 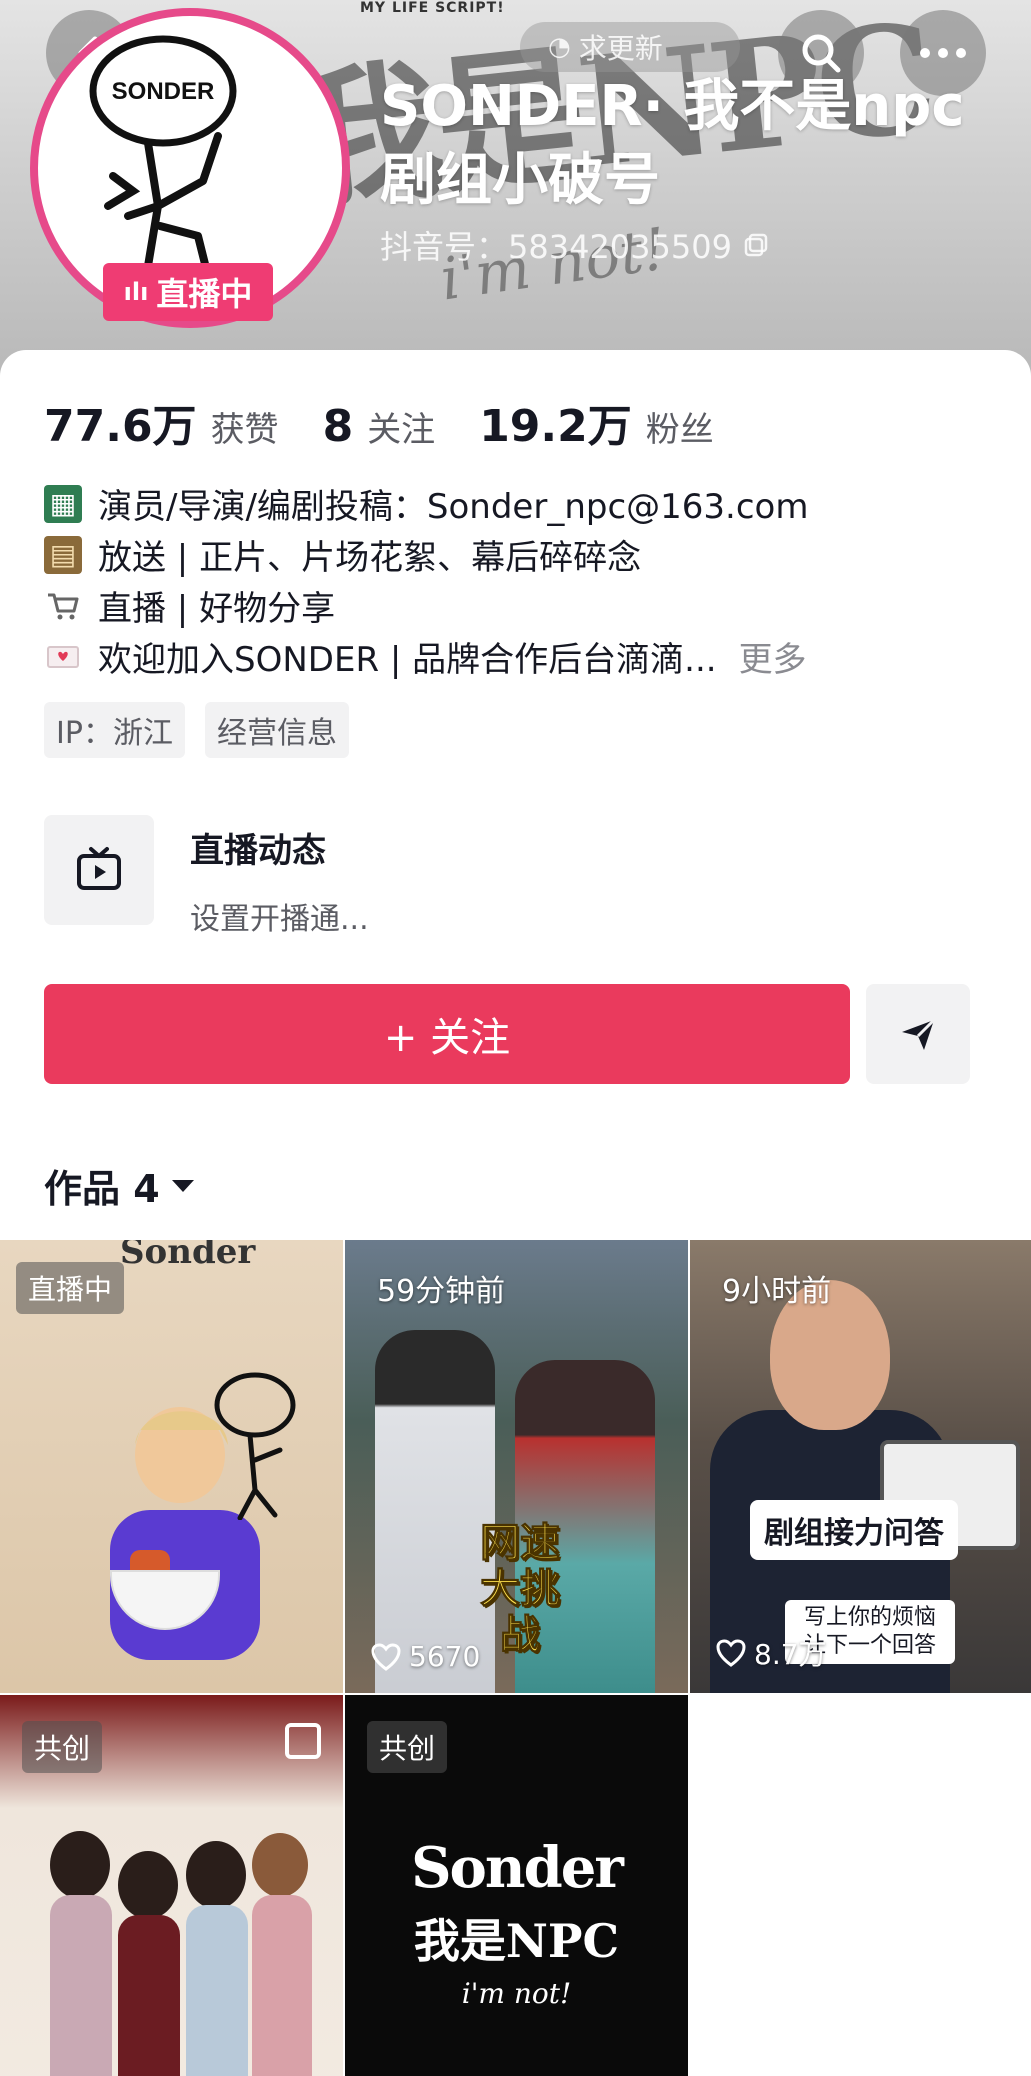 I want to click on profile-name: SONDER· 我不是npc剧组小破号, so click(x=672, y=143).